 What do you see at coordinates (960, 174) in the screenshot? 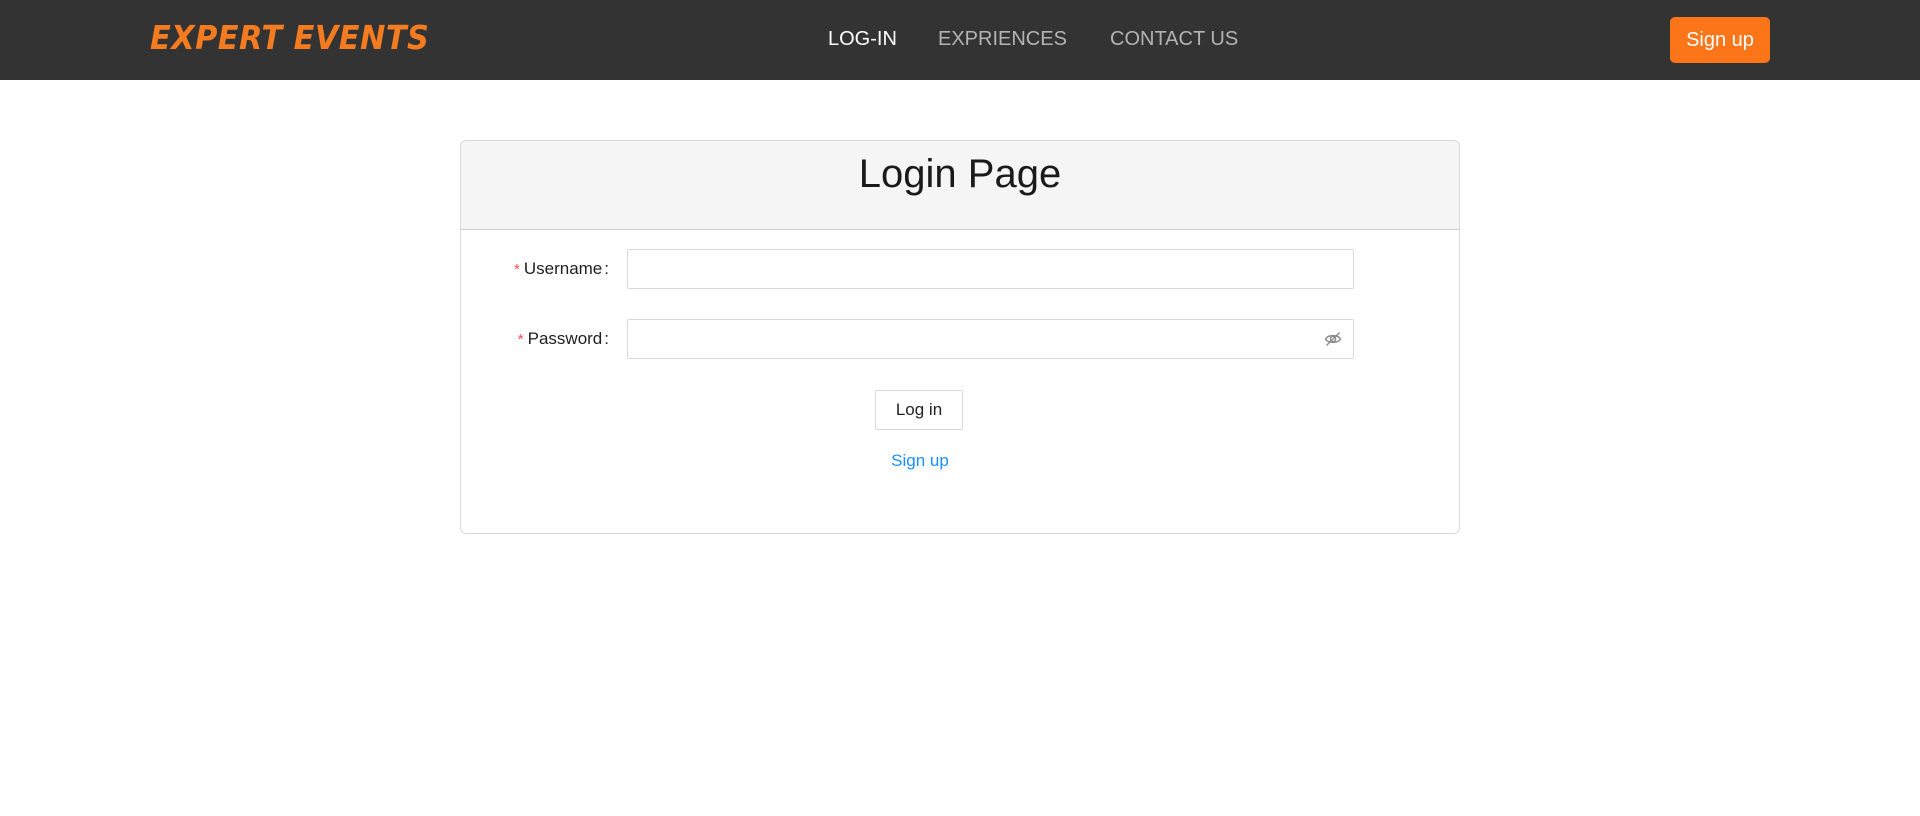
I see `page-title: Login Page` at bounding box center [960, 174].